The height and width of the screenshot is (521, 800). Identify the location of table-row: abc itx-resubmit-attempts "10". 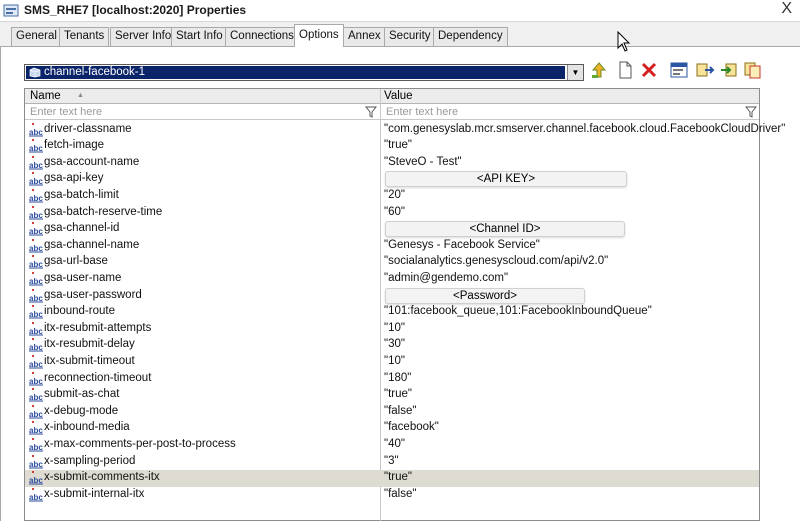
(392, 329).